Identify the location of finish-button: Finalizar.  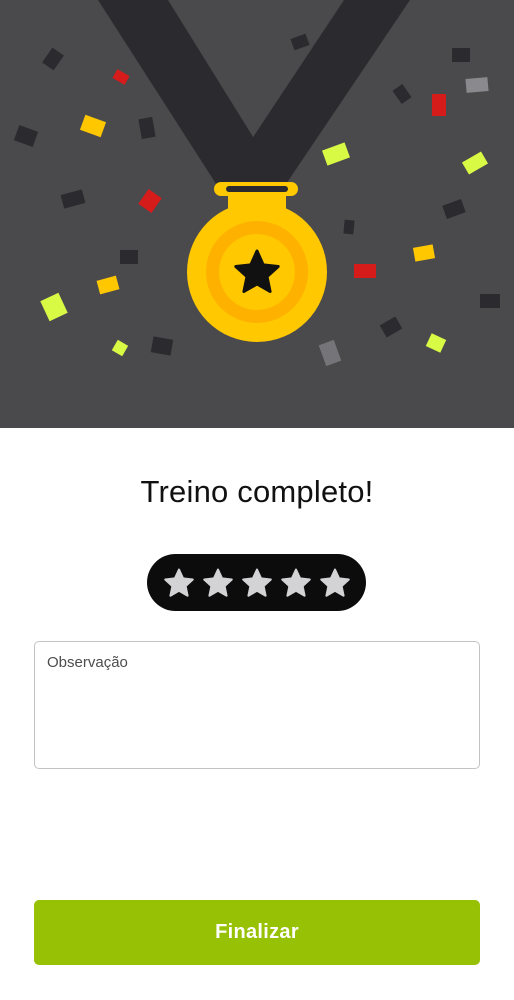
(257, 932).